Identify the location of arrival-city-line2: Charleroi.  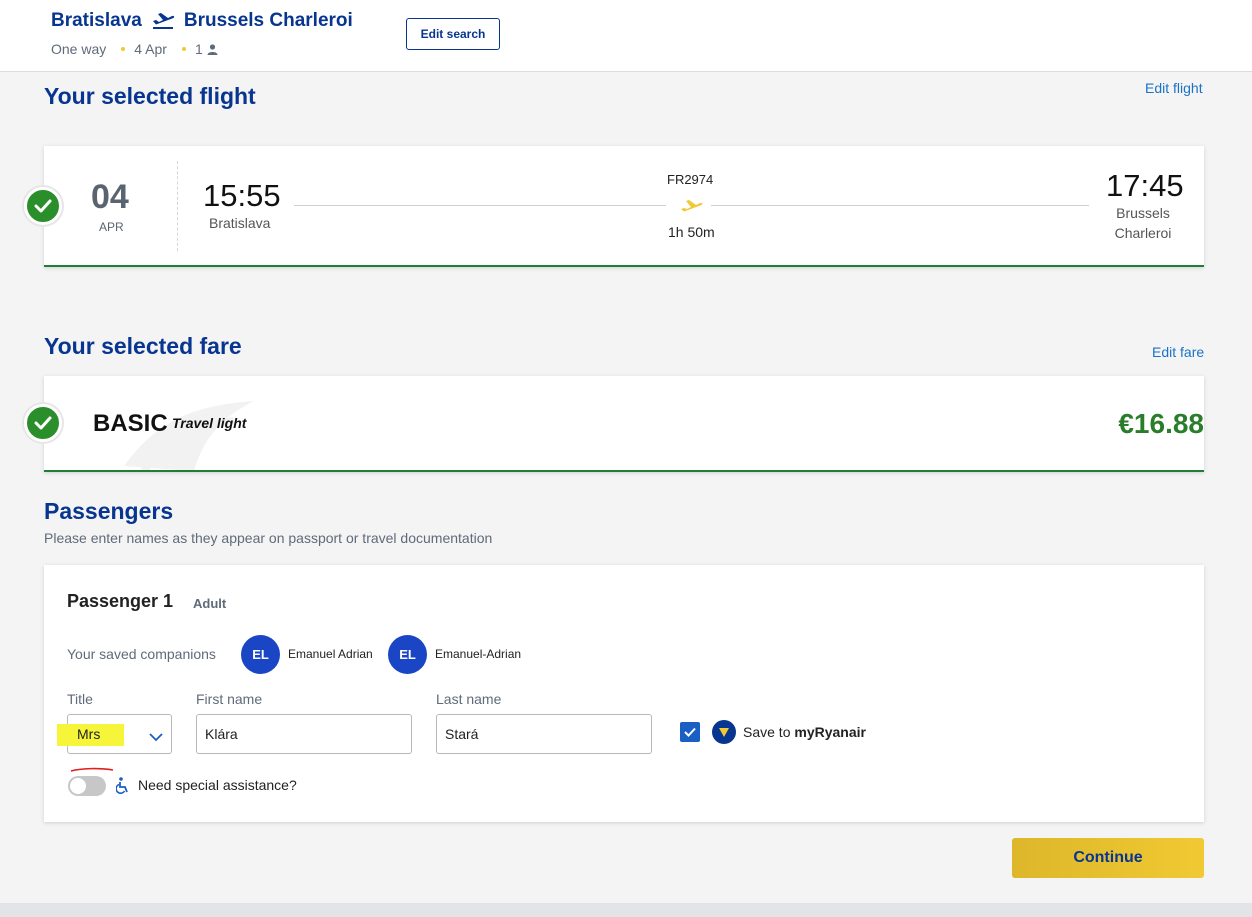
(1143, 233).